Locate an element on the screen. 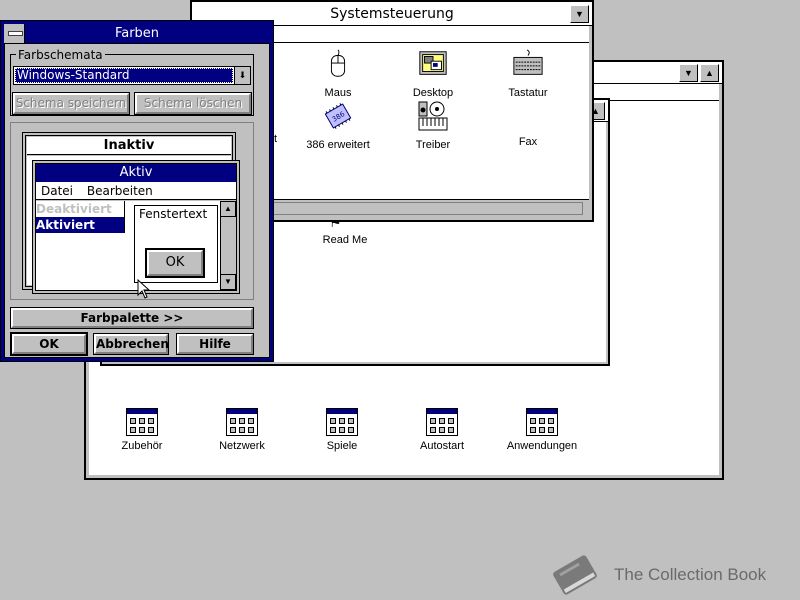 The image size is (800, 600). item-label: Desktop is located at coordinates (433, 93).